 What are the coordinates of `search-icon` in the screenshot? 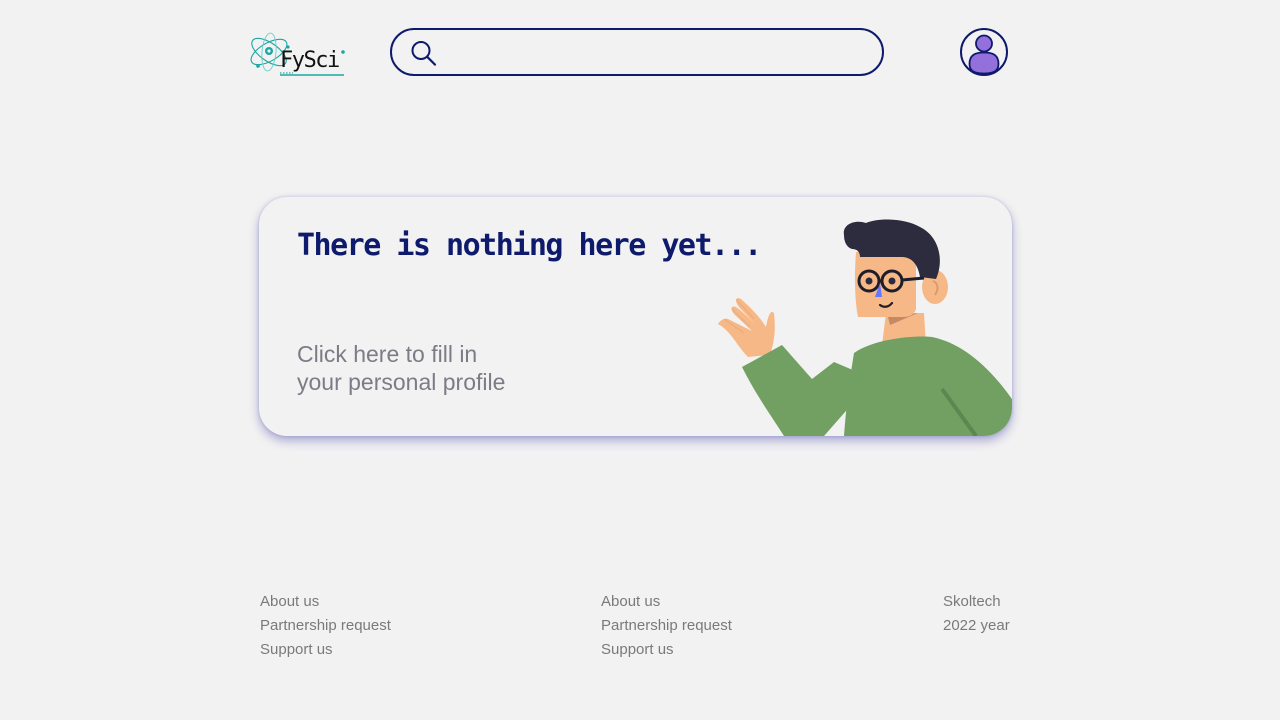 It's located at (423, 53).